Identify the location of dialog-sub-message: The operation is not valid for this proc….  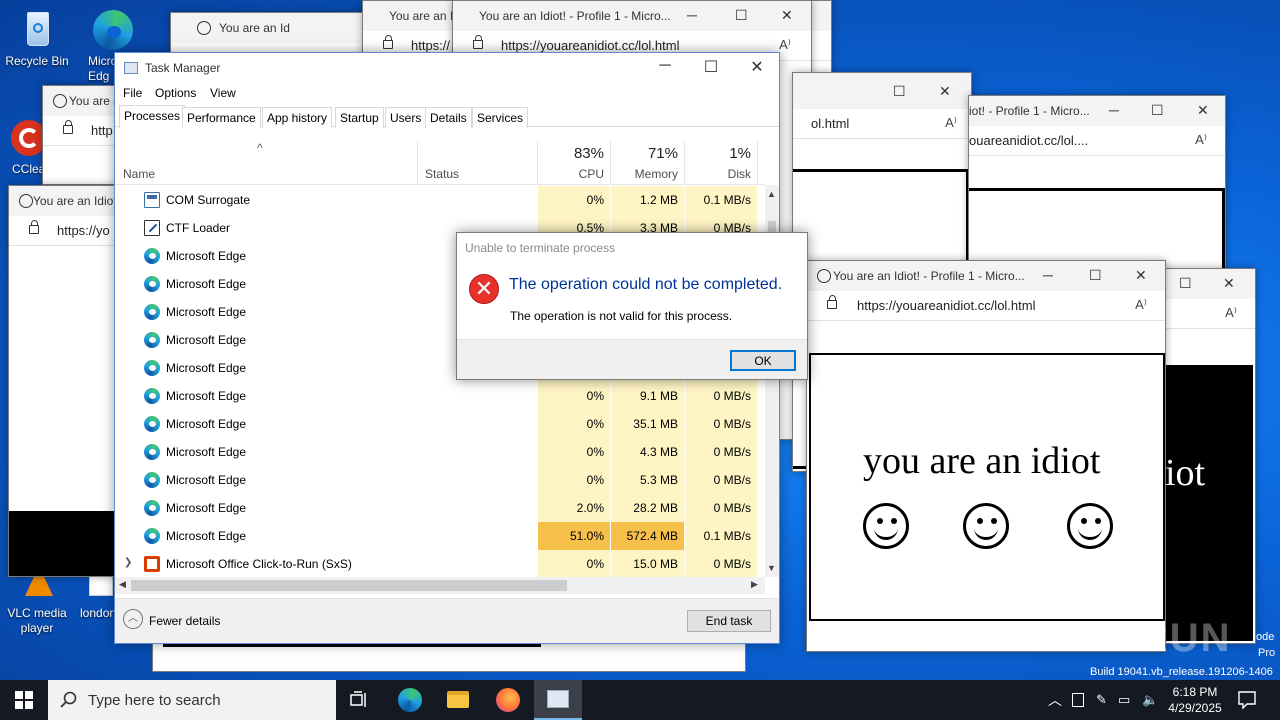
(621, 316).